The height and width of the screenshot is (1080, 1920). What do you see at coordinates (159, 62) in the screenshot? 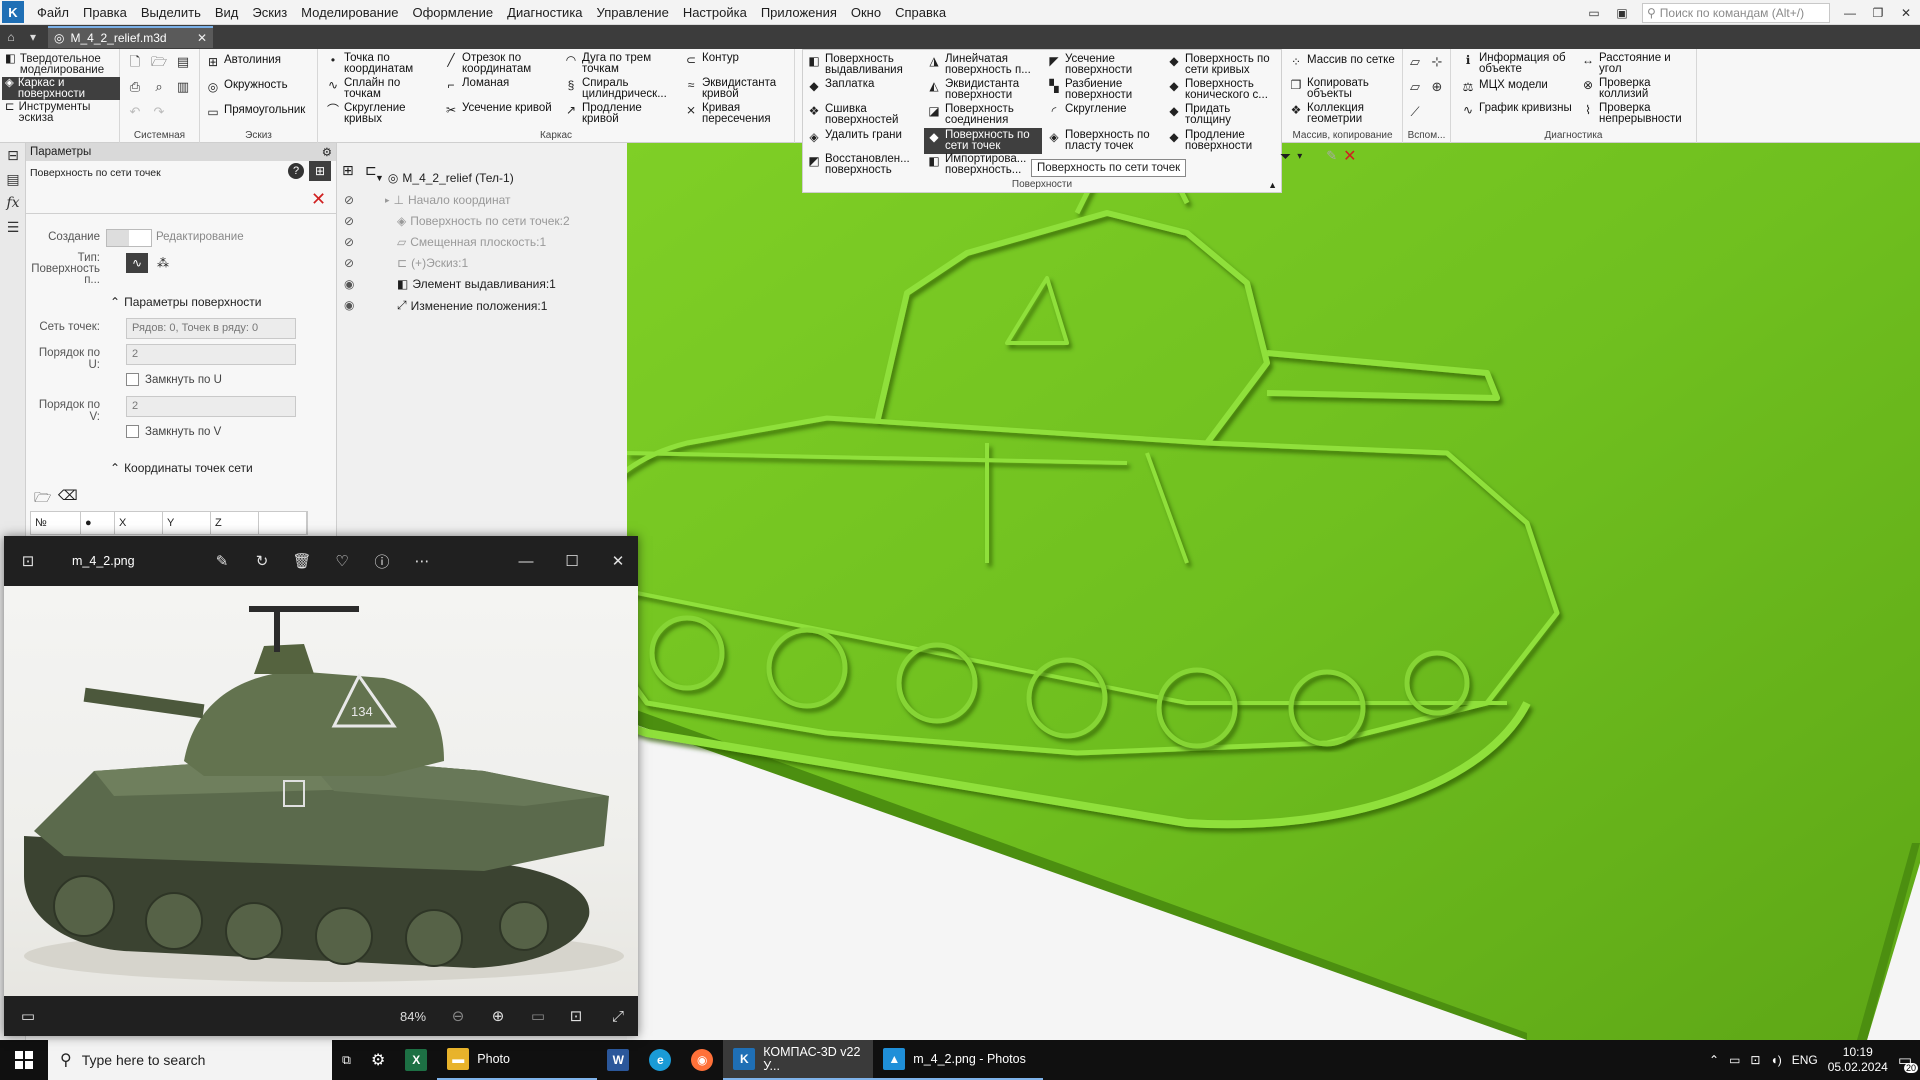
I see `open-folder-icon: 🗁` at bounding box center [159, 62].